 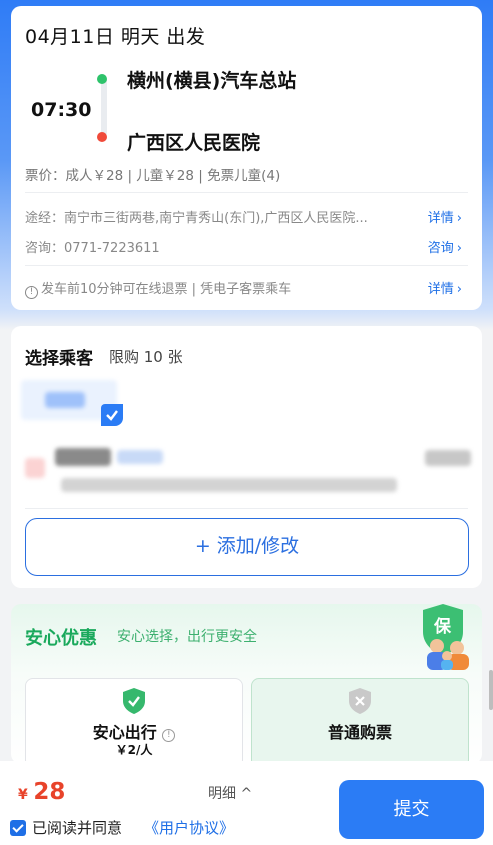 What do you see at coordinates (166, 289) in the screenshot?
I see `refund-notice-text: 发车前10分钟可在线退票 | 凭电子客票乘车` at bounding box center [166, 289].